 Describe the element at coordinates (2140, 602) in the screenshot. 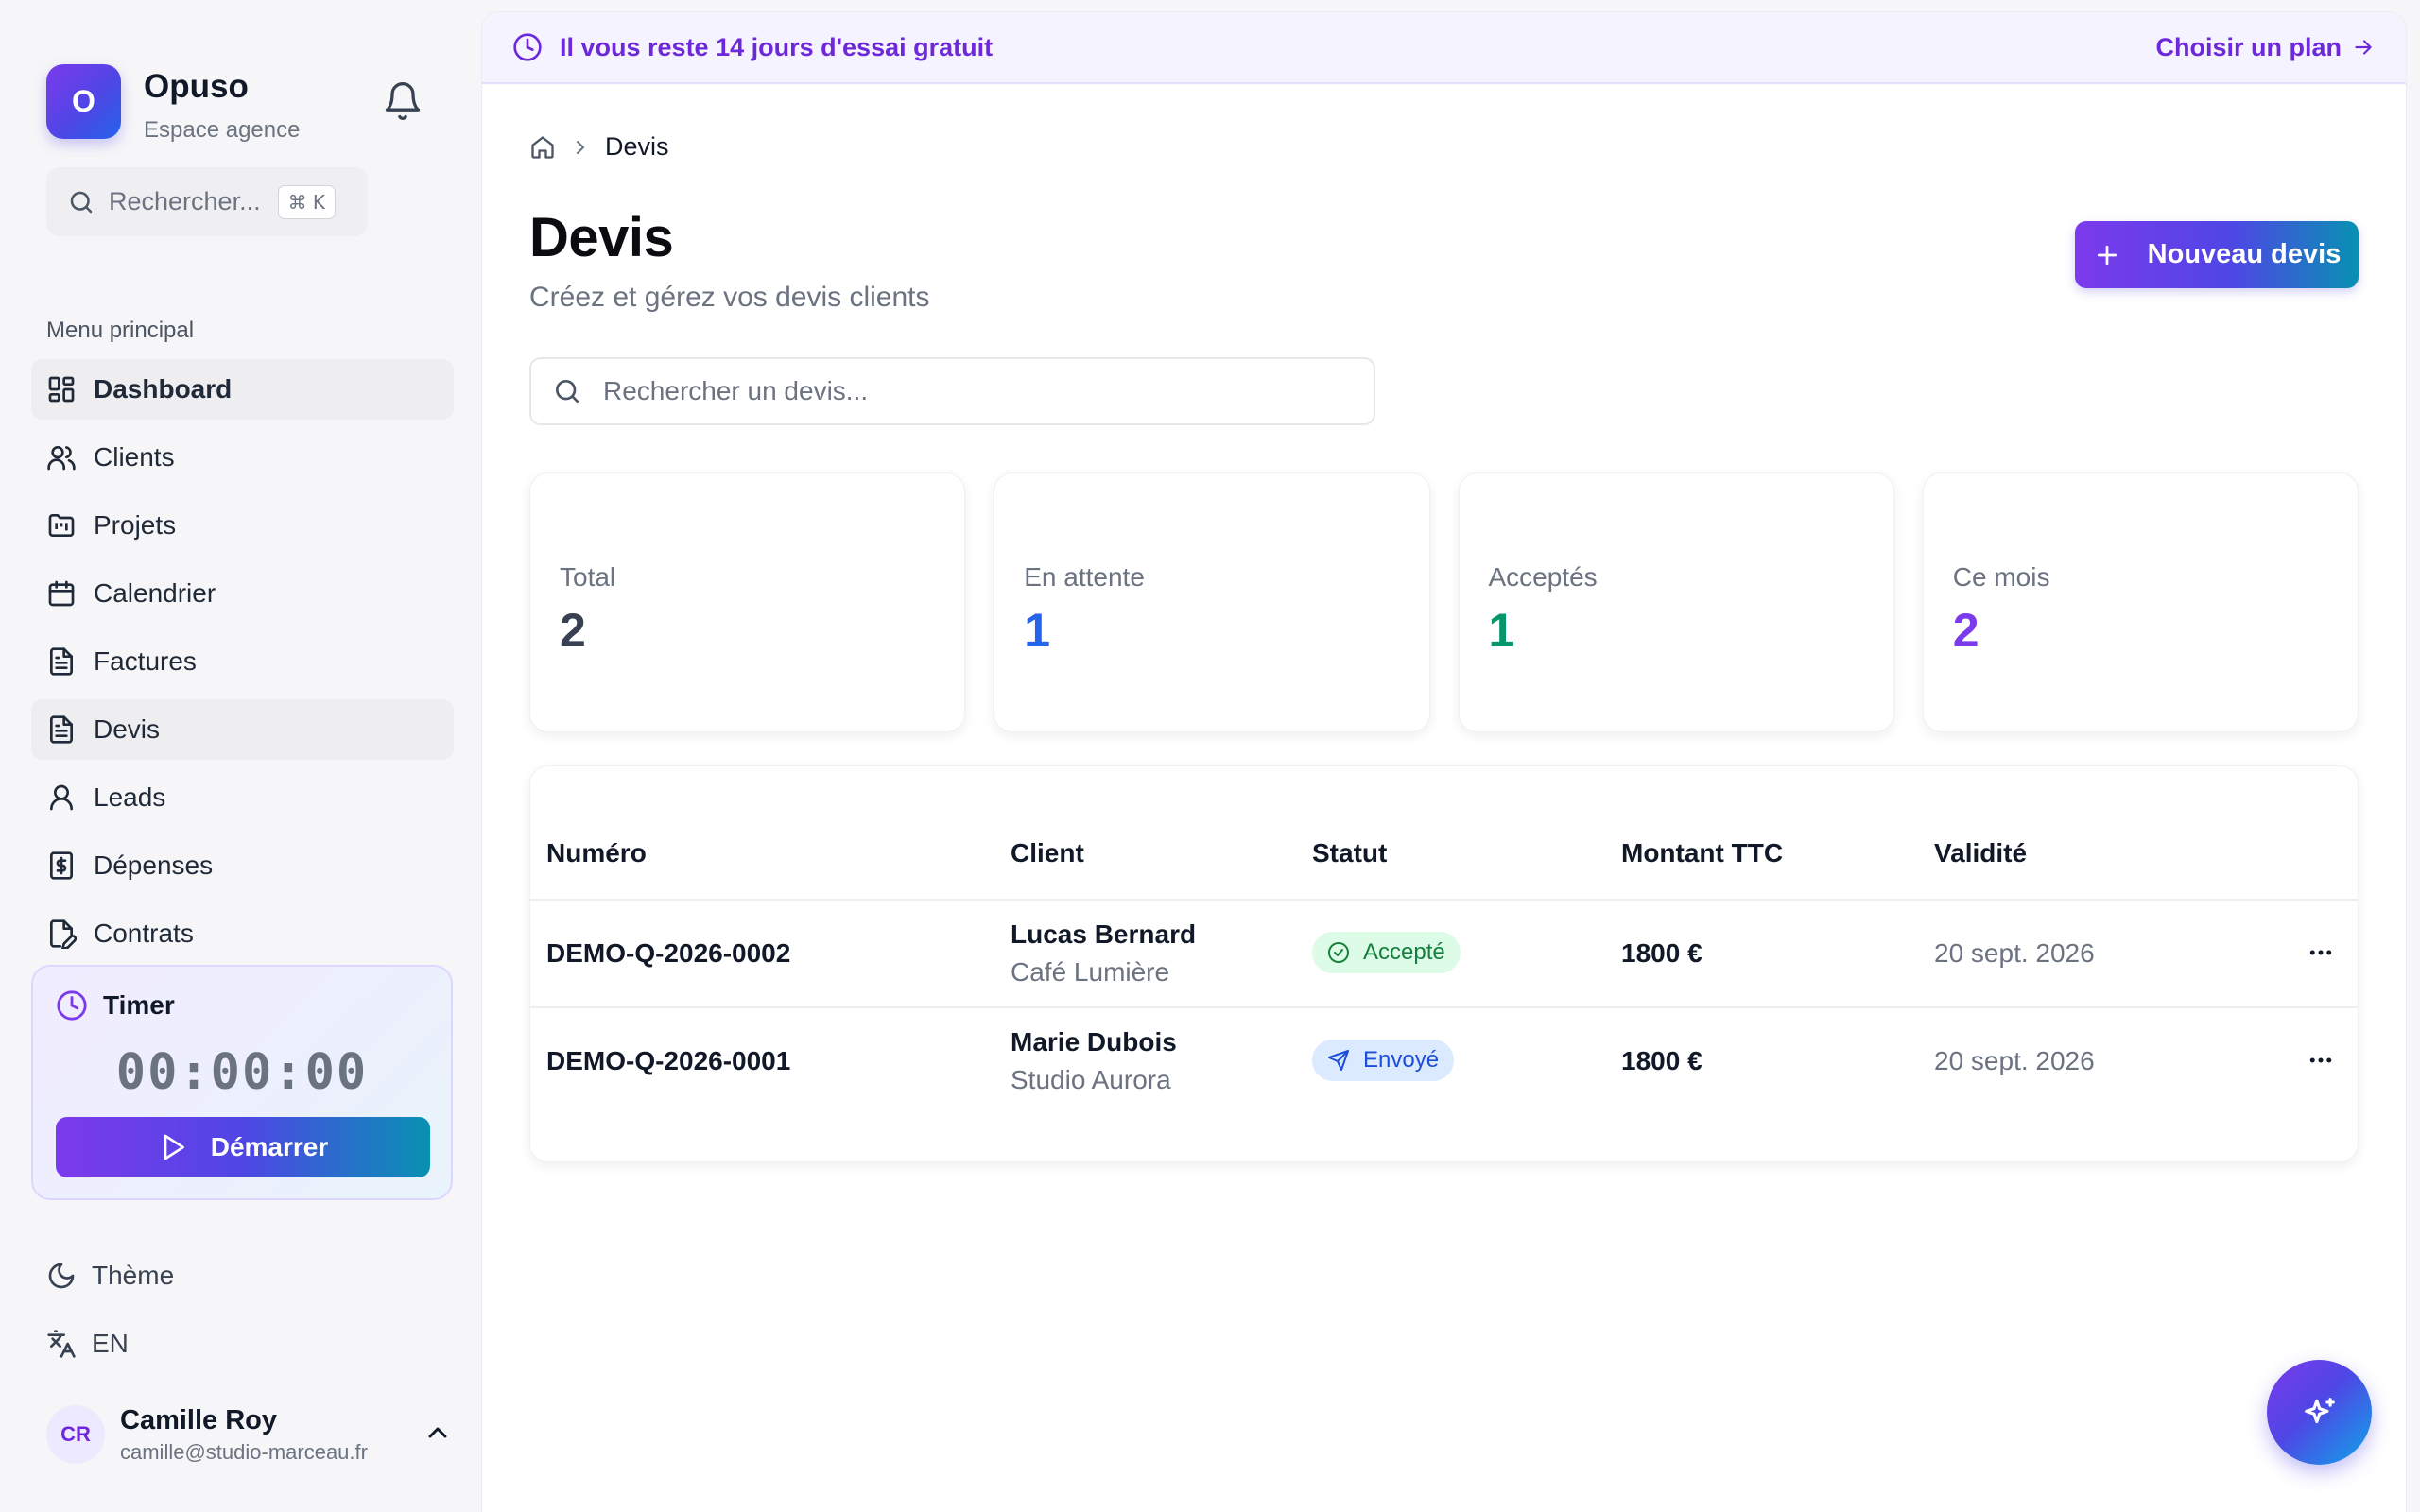

I see `stat-card-this-month: Ce mois 2` at that location.